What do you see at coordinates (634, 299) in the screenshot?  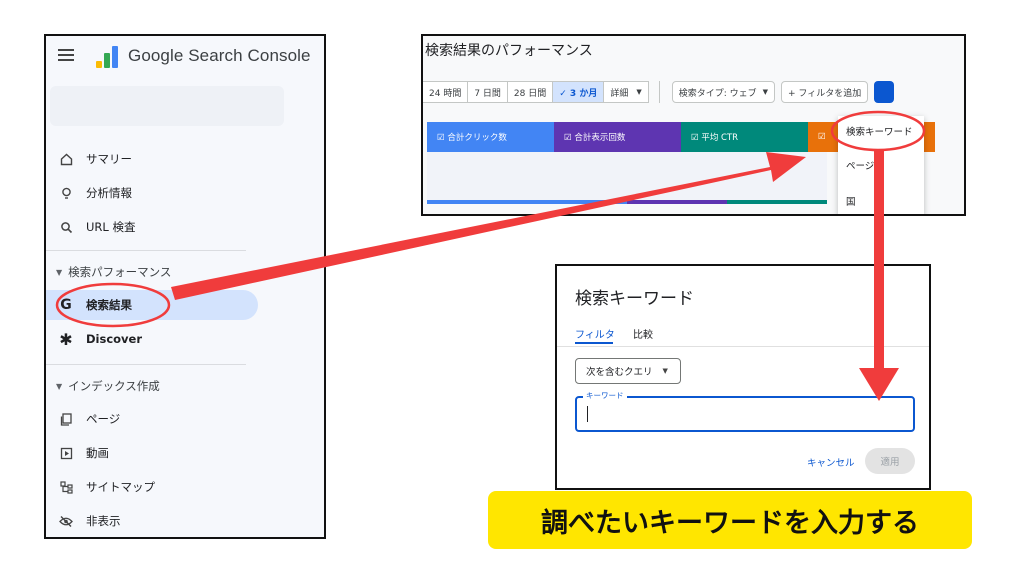 I see `dialog-title: 検索キーワード` at bounding box center [634, 299].